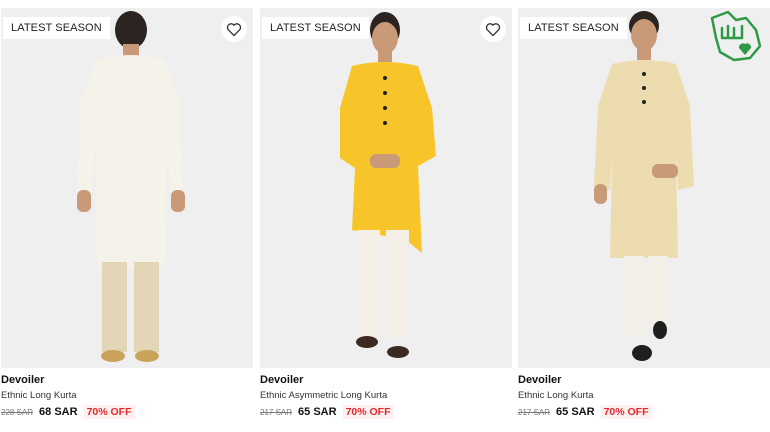 The height and width of the screenshot is (432, 770). I want to click on sale-price: 68 SAR, so click(58, 412).